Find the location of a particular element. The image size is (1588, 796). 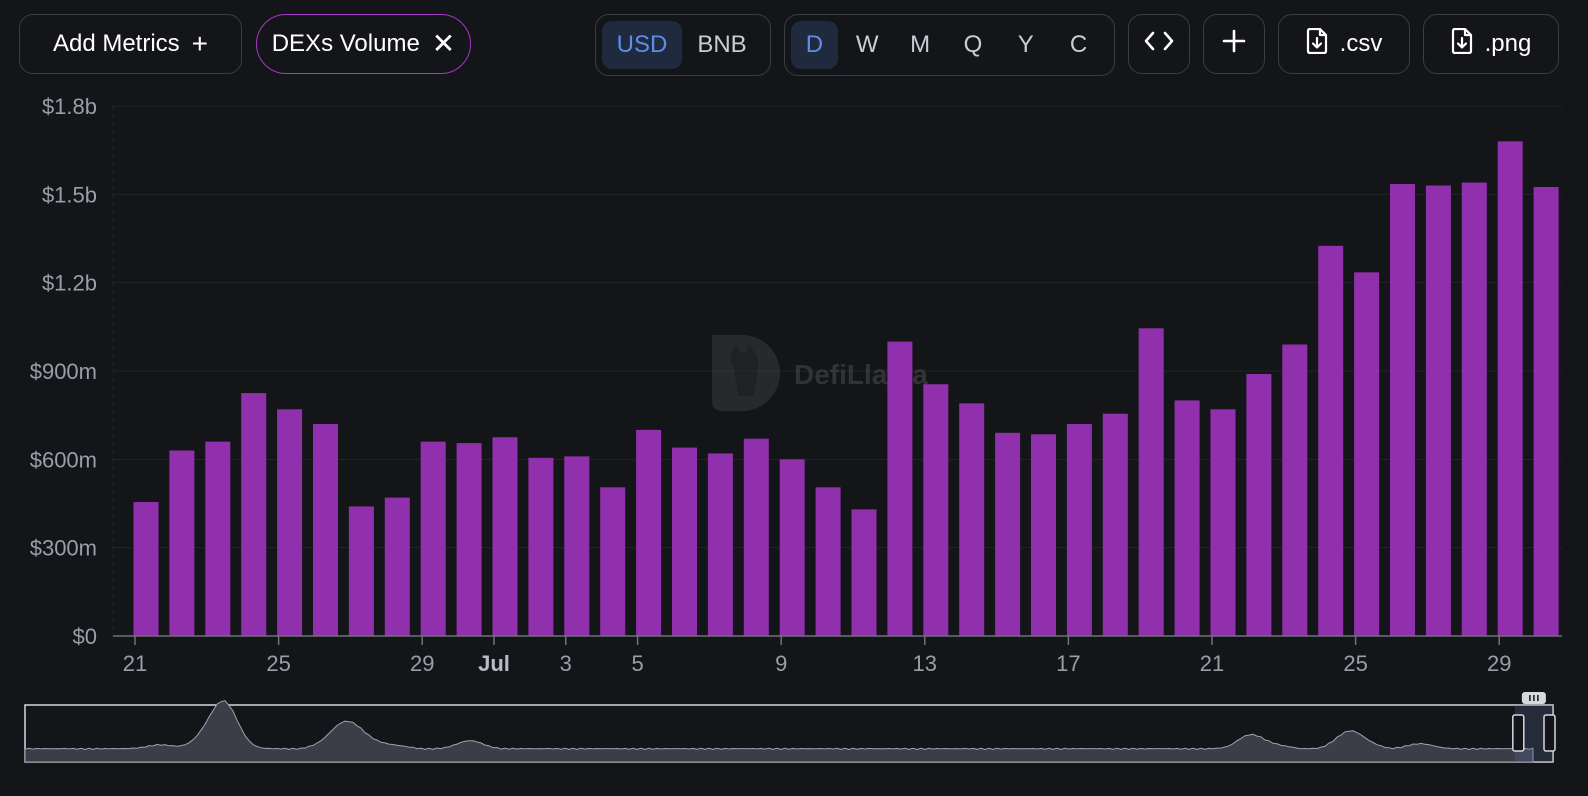

bar: Jul 25 is located at coordinates (1367, 454).